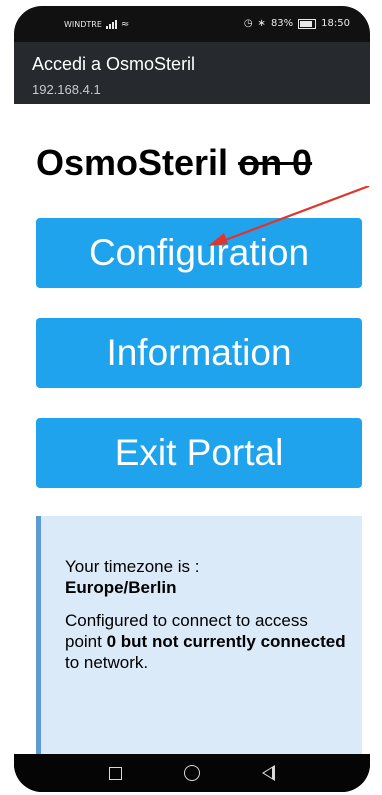 This screenshot has width=382, height=795. Describe the element at coordinates (107, 662) in the screenshot. I see `status-suffix: to network.` at that location.